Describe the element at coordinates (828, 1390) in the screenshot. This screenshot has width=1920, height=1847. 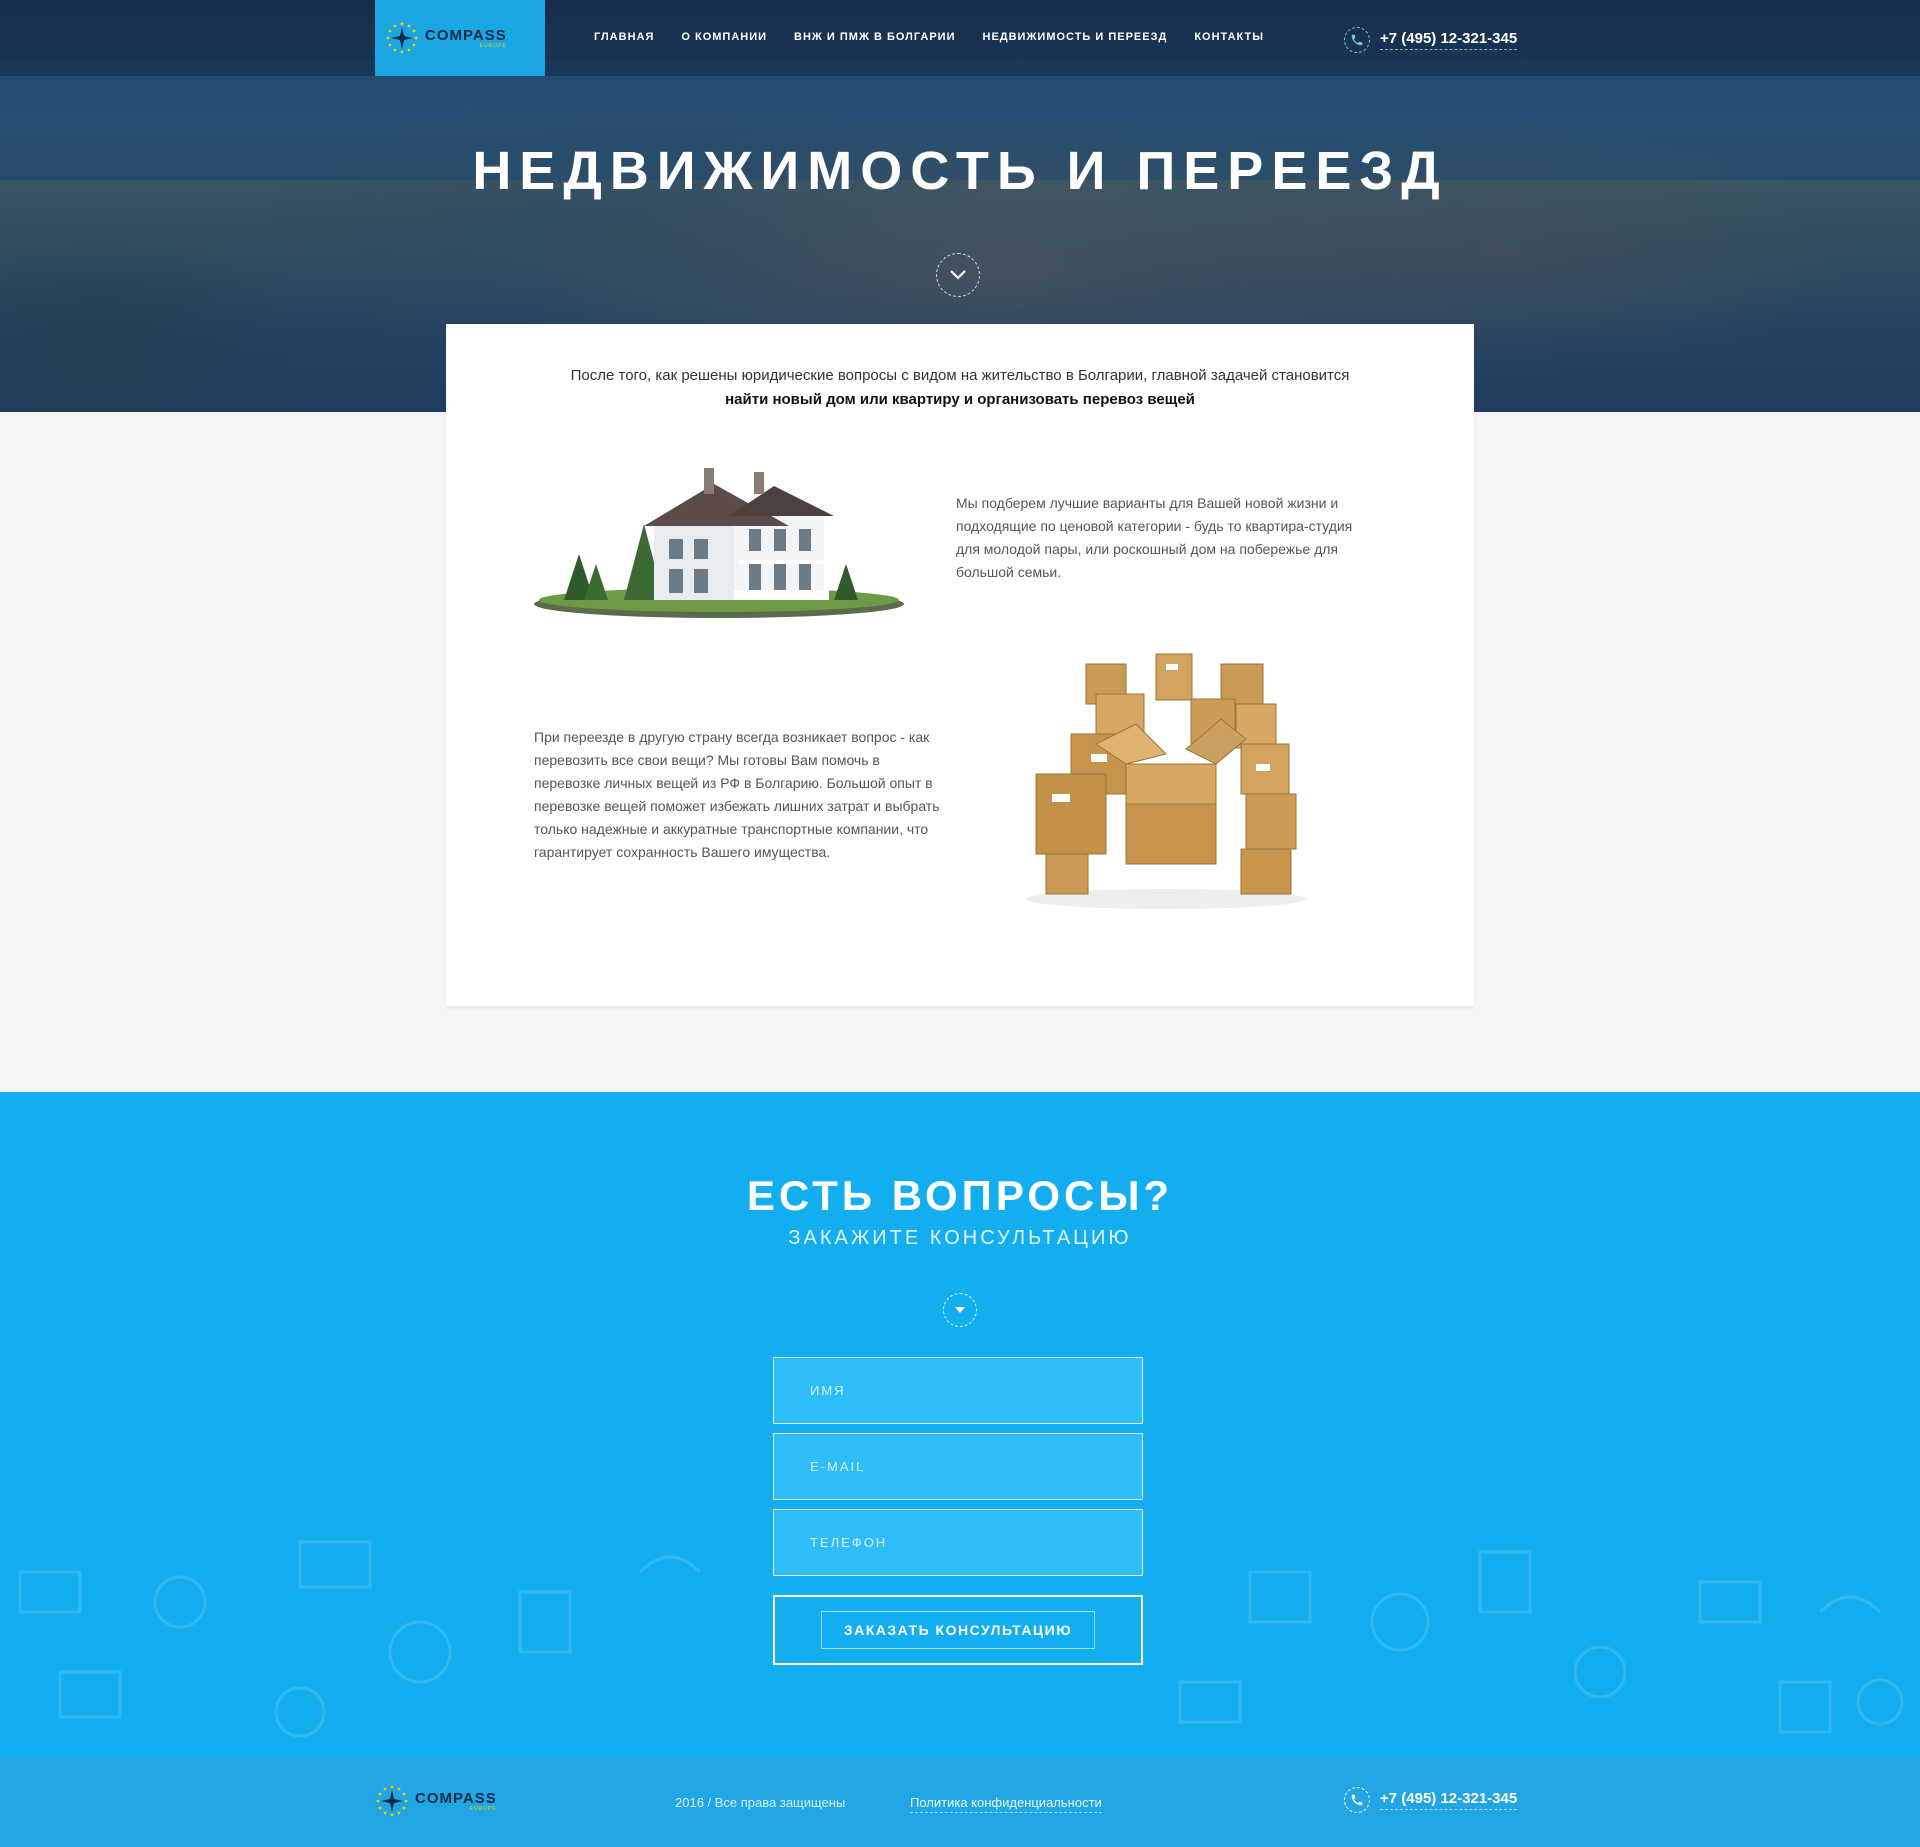
I see `name-field-placeholder: ИМЯ` at that location.